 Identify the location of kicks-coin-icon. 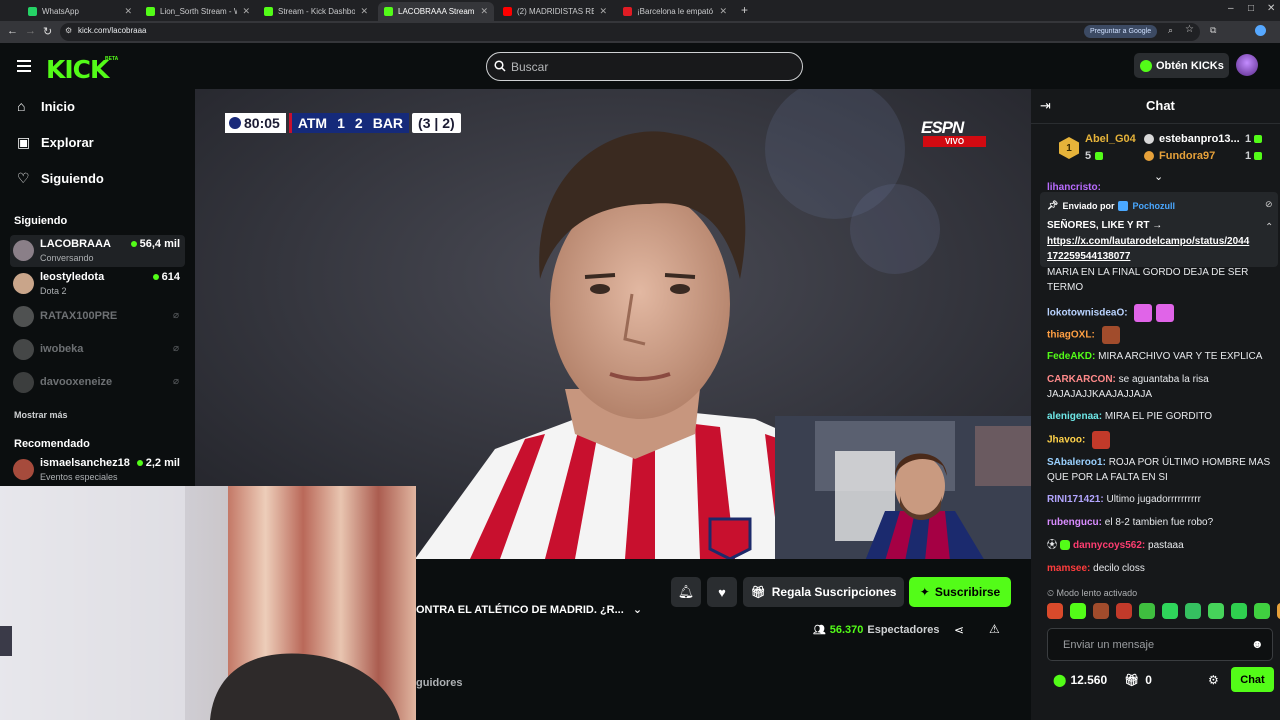
(1146, 65).